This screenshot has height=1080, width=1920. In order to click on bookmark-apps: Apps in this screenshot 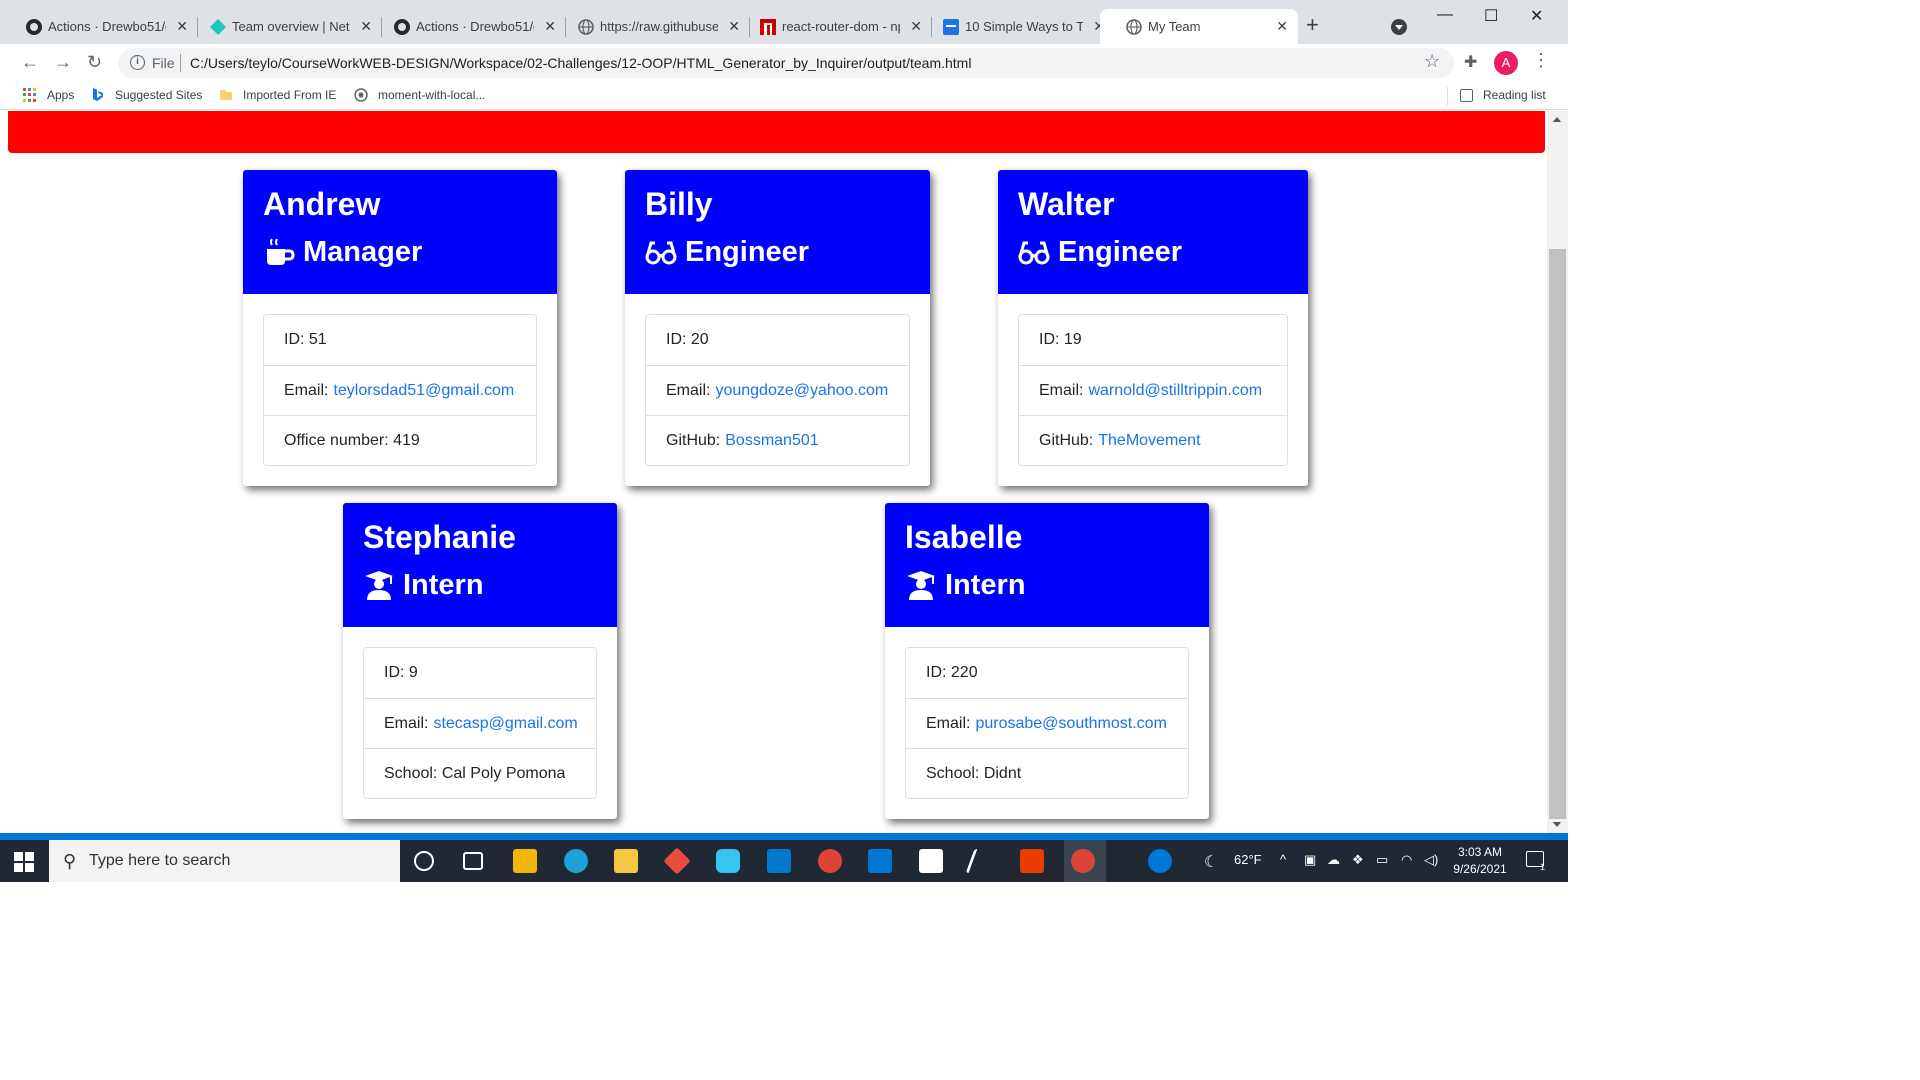, I will do `click(48, 95)`.